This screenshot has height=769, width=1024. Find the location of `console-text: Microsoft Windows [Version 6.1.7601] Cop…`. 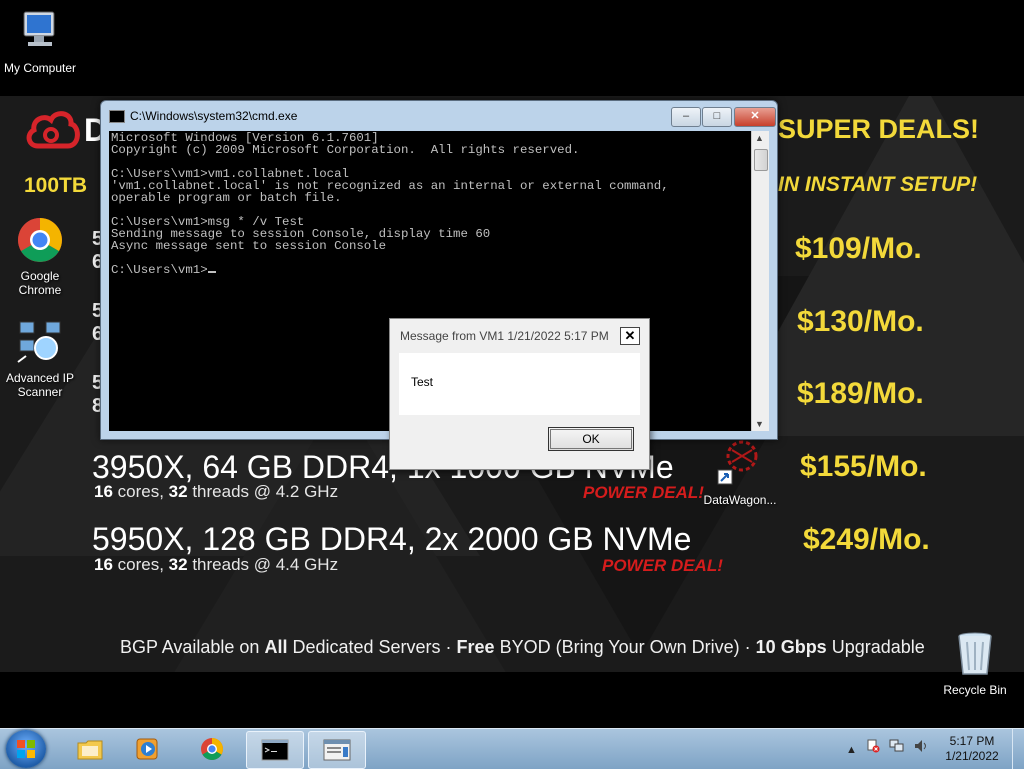

console-text: Microsoft Windows [Version 6.1.7601] Cop… is located at coordinates (390, 204).